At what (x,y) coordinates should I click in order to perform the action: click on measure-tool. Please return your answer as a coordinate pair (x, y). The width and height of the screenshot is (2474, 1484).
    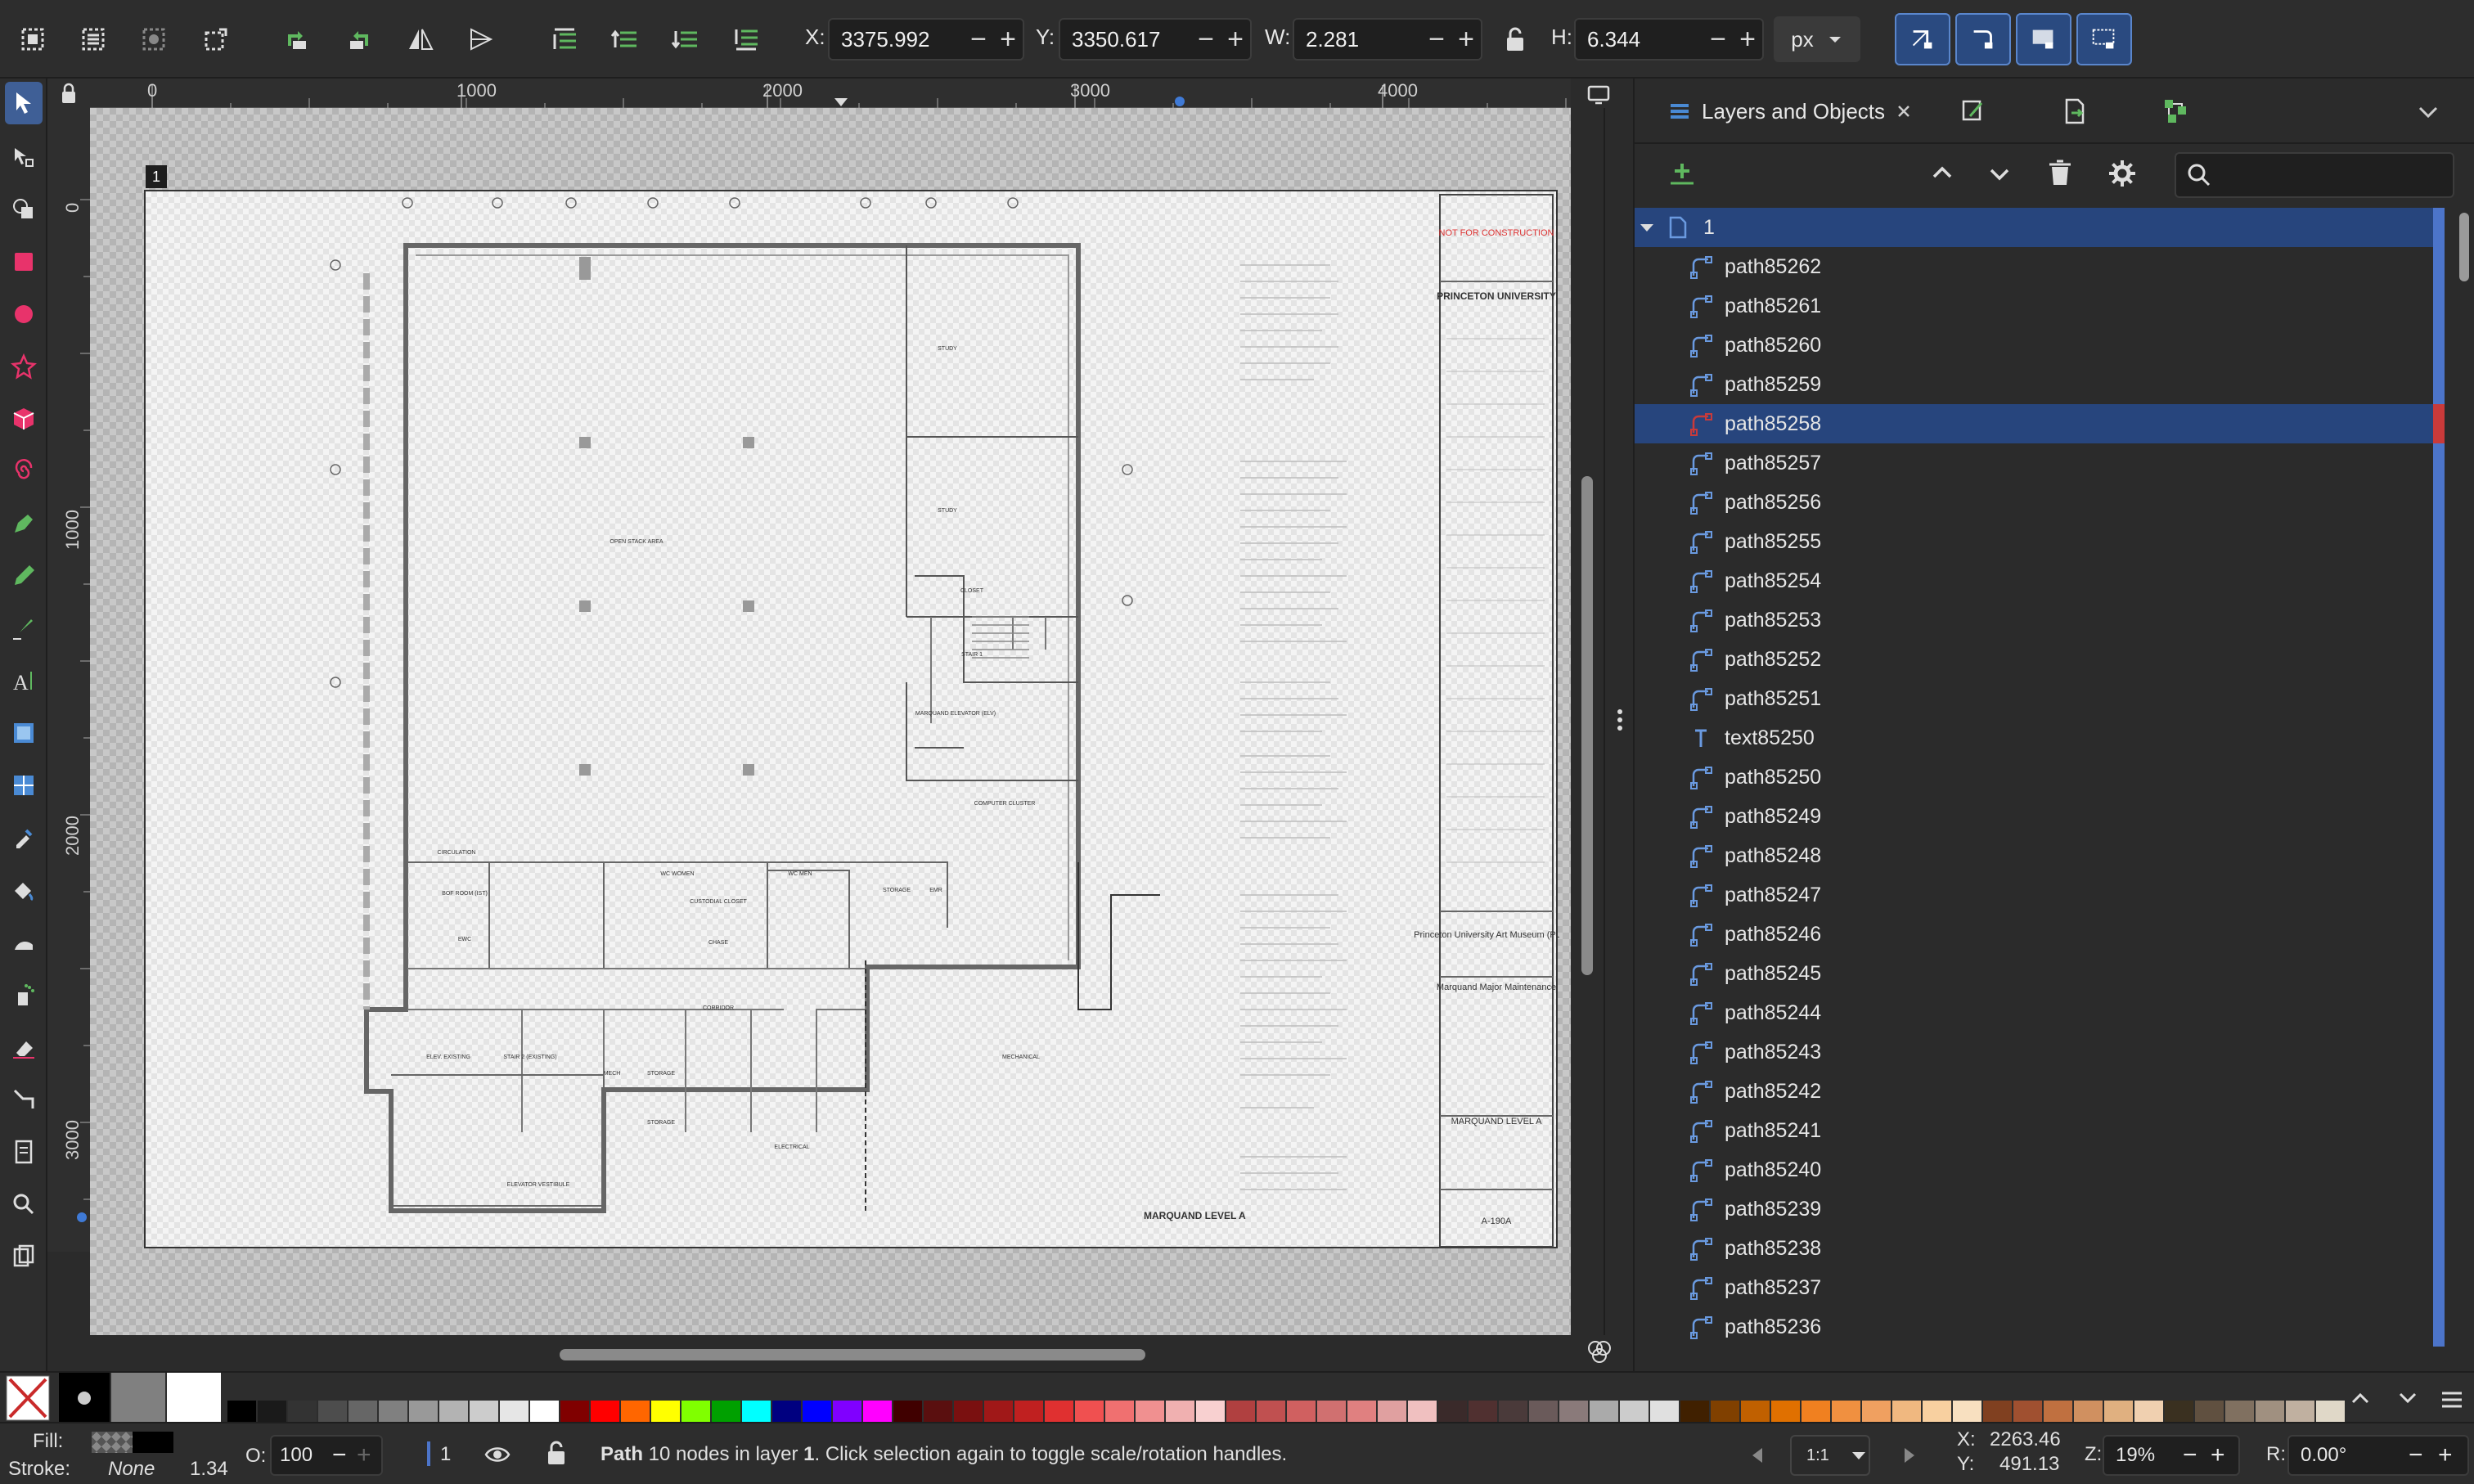
    Looking at the image, I should click on (24, 1256).